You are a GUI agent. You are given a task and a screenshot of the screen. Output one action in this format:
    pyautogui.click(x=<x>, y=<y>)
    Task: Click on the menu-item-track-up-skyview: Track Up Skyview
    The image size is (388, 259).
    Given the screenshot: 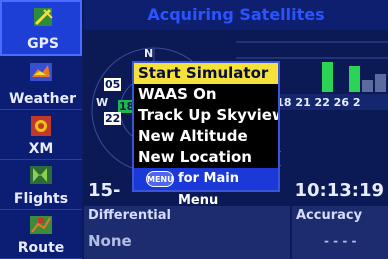 What is the action you would take?
    pyautogui.click(x=206, y=115)
    